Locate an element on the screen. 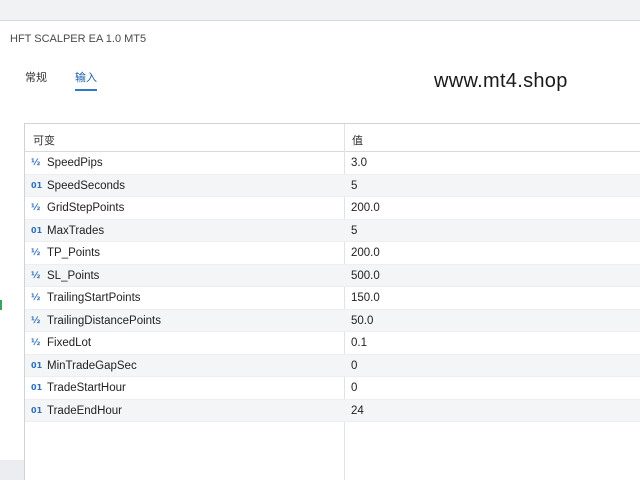 Image resolution: width=640 pixels, height=480 pixels. header-variable: 可变 is located at coordinates (44, 140).